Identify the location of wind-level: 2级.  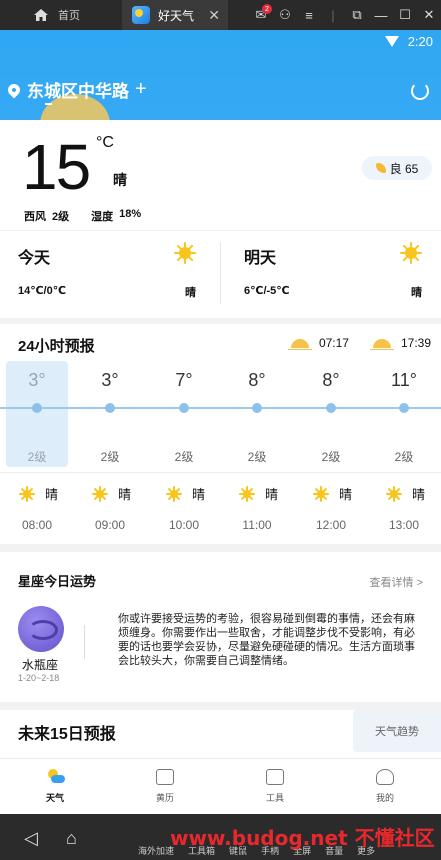
(61, 217).